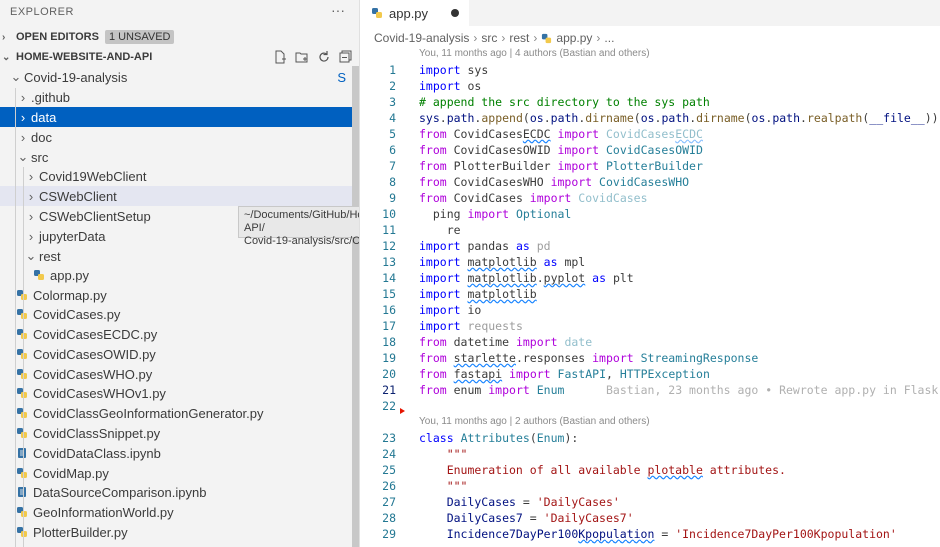 Image resolution: width=940 pixels, height=547 pixels. What do you see at coordinates (176, 433) in the screenshot?
I see `tree-file: CovidClassSnippet.py` at bounding box center [176, 433].